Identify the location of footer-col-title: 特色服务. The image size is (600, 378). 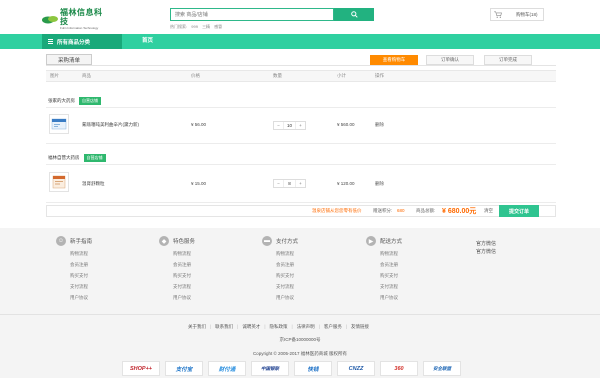
(184, 242).